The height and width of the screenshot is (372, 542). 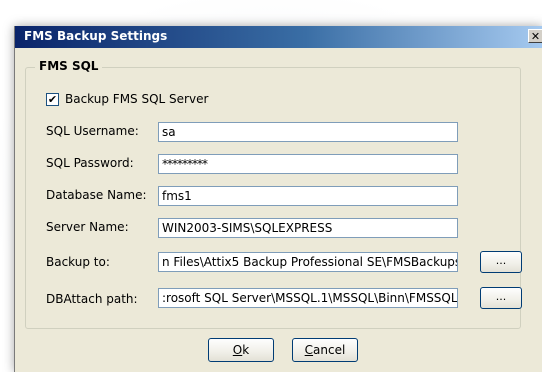 I want to click on title-bar: FMS Backup Settings ✕, so click(x=278, y=37).